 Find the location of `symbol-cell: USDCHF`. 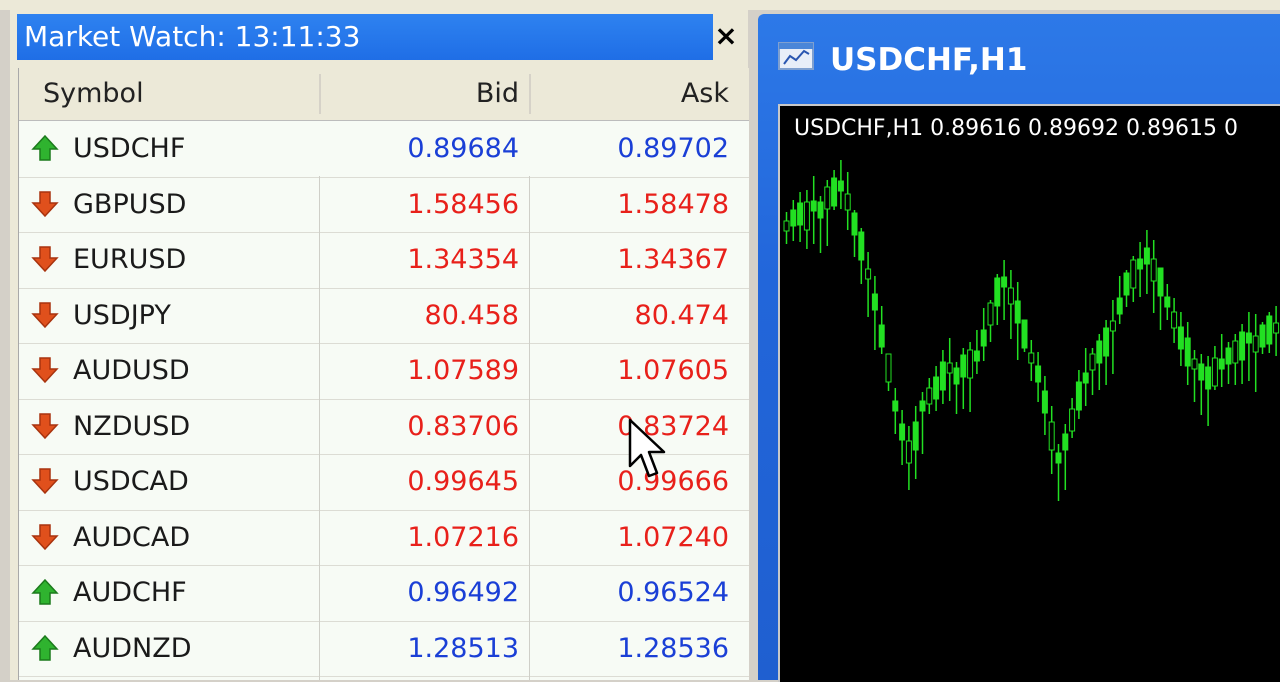

symbol-cell: USDCHF is located at coordinates (129, 148).